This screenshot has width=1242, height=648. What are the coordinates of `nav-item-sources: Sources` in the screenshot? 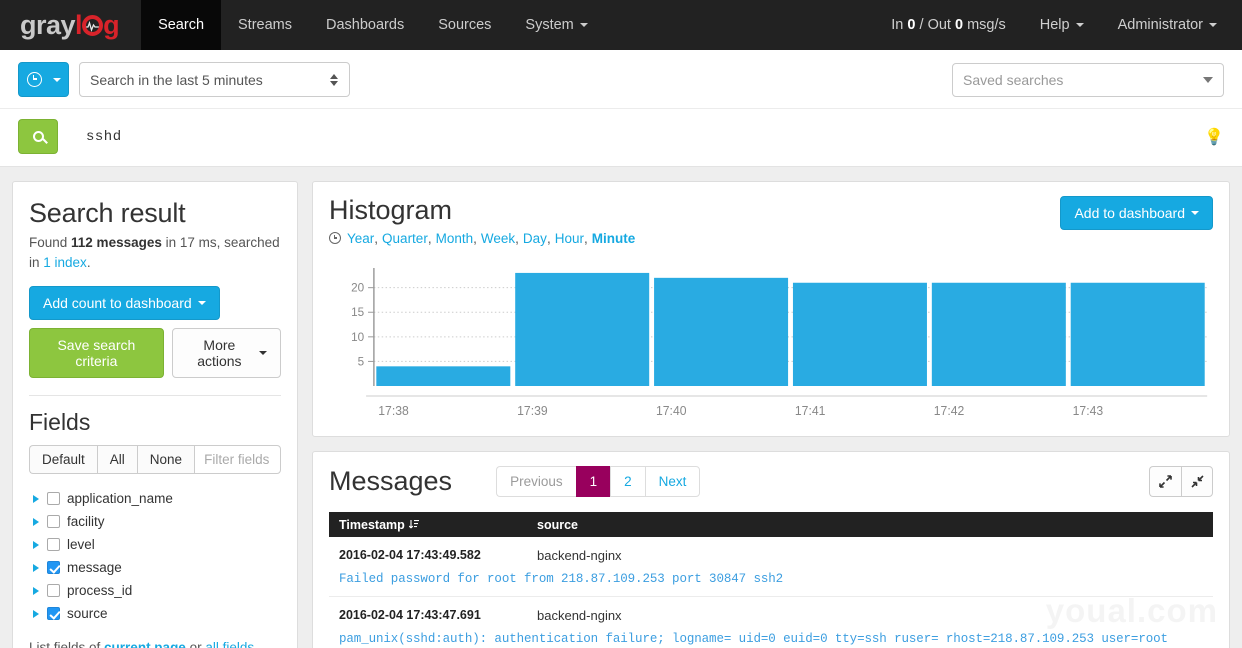 It's located at (464, 25).